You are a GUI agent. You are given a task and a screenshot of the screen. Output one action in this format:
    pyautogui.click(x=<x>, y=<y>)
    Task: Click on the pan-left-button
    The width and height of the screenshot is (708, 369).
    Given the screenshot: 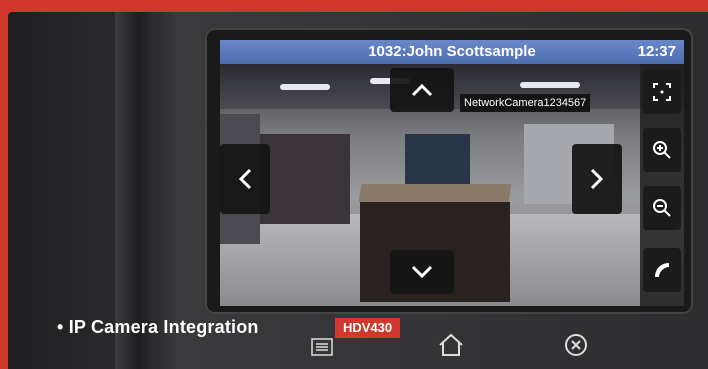 What is the action you would take?
    pyautogui.click(x=245, y=179)
    